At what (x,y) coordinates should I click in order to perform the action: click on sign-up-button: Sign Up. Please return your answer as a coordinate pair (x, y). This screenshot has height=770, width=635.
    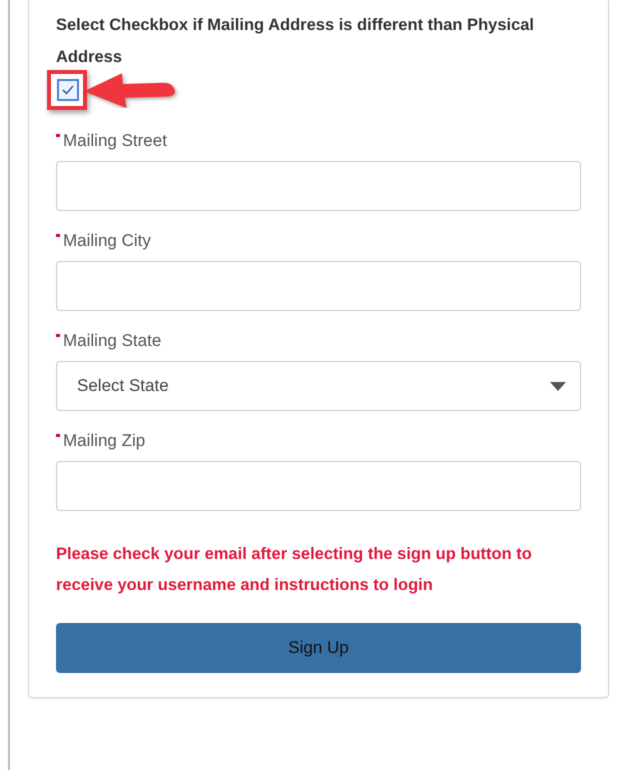
    Looking at the image, I should click on (318, 648).